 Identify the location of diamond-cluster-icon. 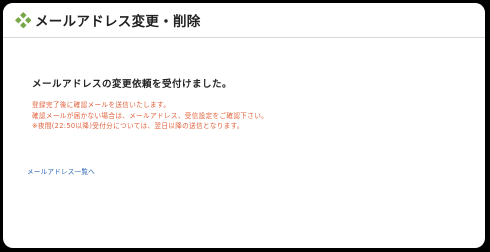
(23, 20).